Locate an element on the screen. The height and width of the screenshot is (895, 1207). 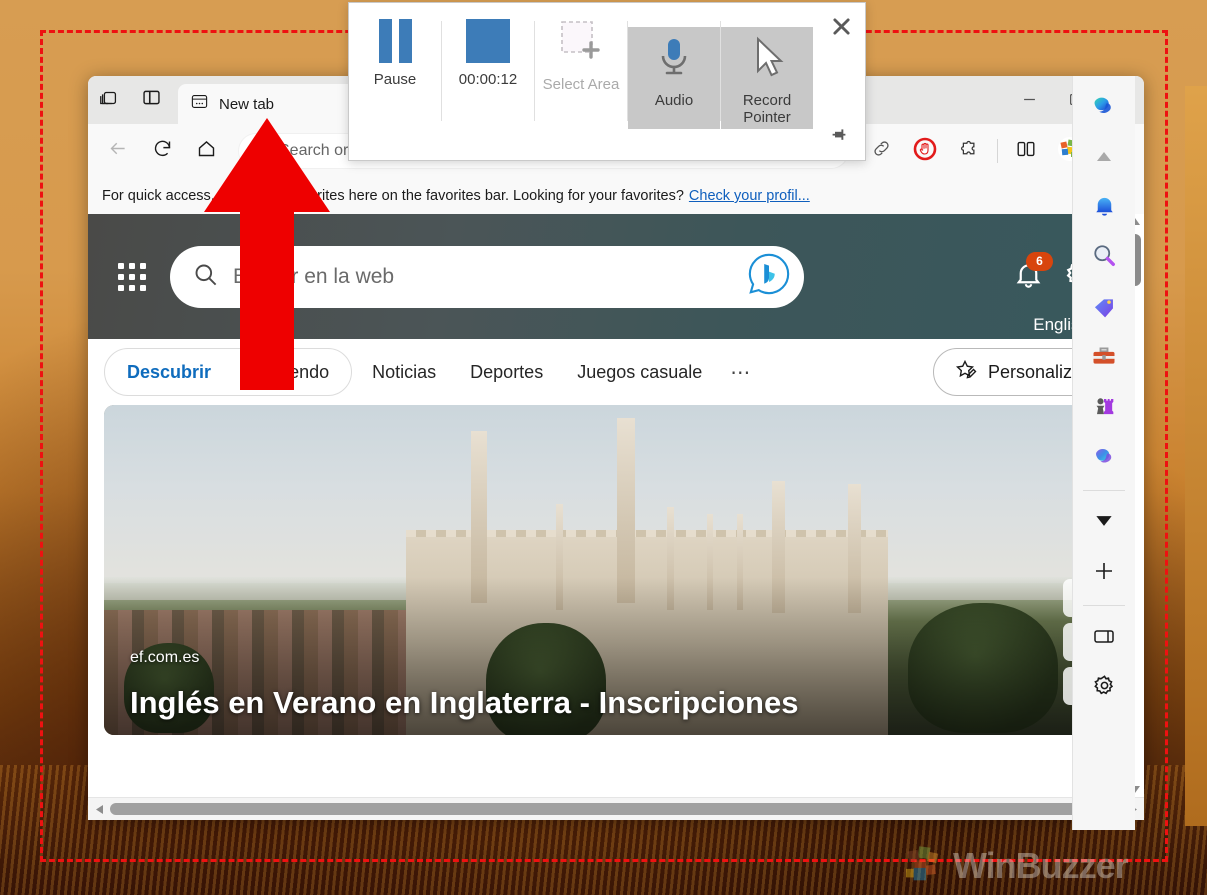
chevron-down-icon is located at coordinates (1104, 523).